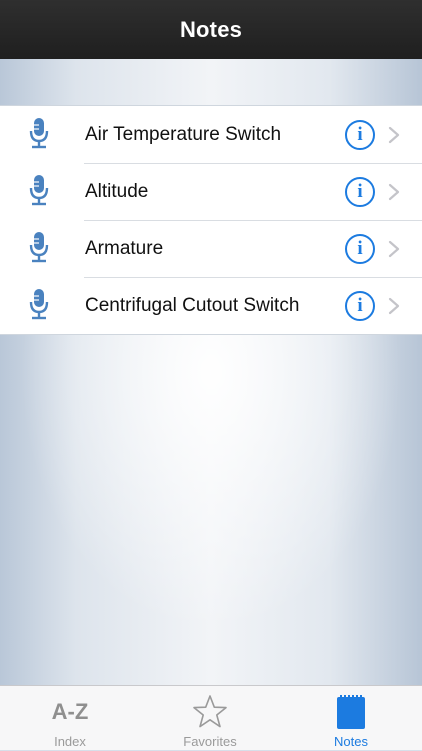 Image resolution: width=422 pixels, height=751 pixels. I want to click on page-title: Notes, so click(211, 29).